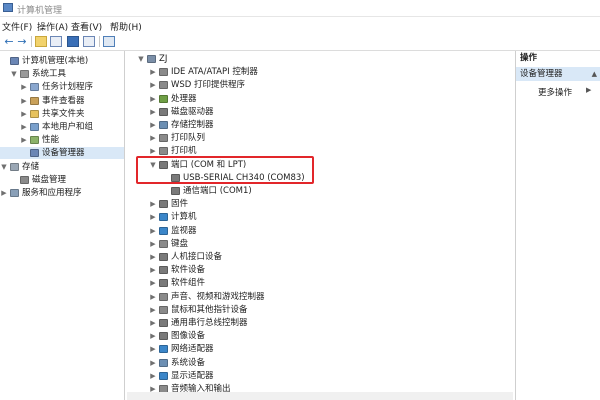 Image resolution: width=600 pixels, height=400 pixels. I want to click on menu-item-0: 文件(F), so click(17, 26).